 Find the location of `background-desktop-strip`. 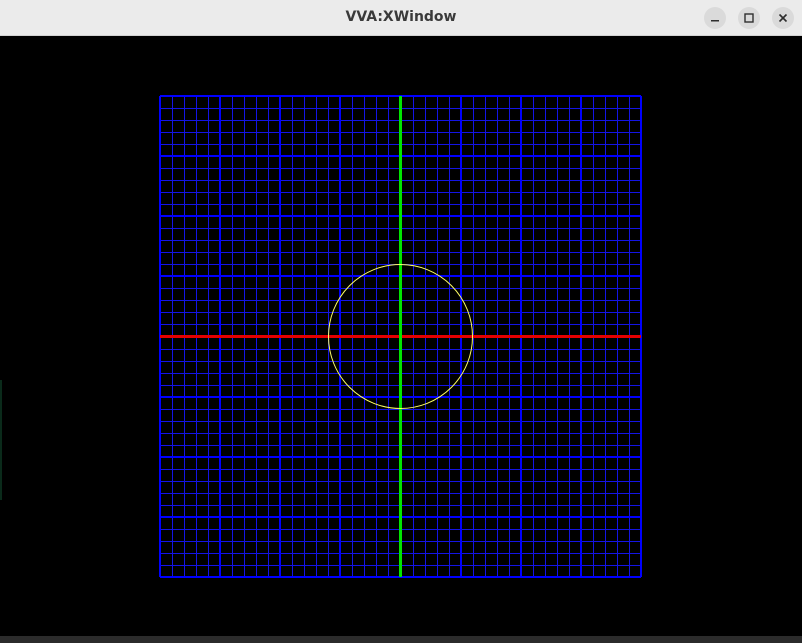

background-desktop-strip is located at coordinates (401, 639).